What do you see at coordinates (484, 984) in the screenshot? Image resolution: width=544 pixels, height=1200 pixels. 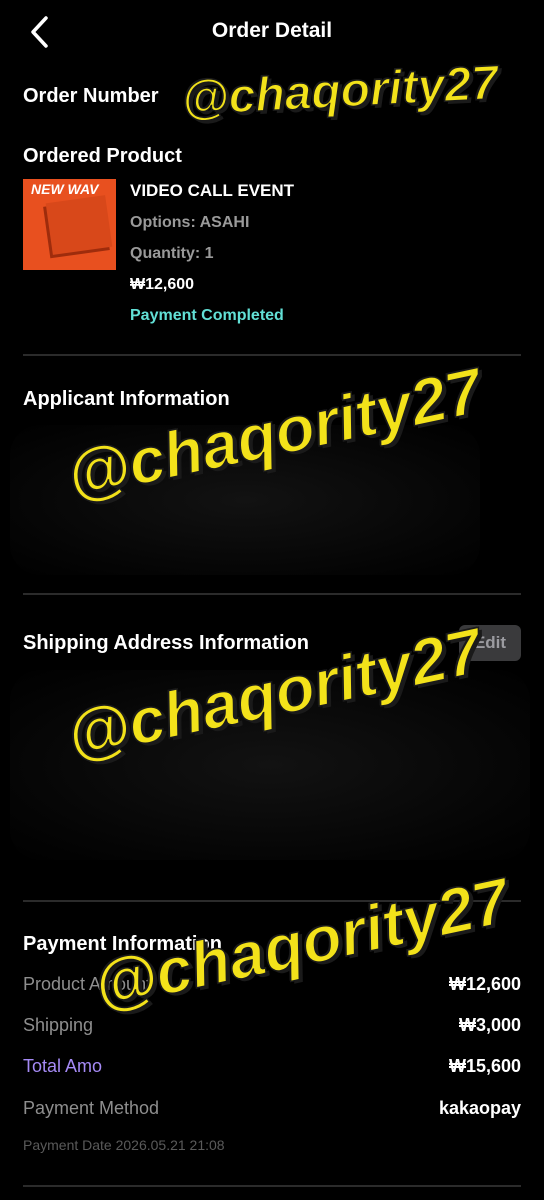 I see `product-amount-value: ₩12,600` at bounding box center [484, 984].